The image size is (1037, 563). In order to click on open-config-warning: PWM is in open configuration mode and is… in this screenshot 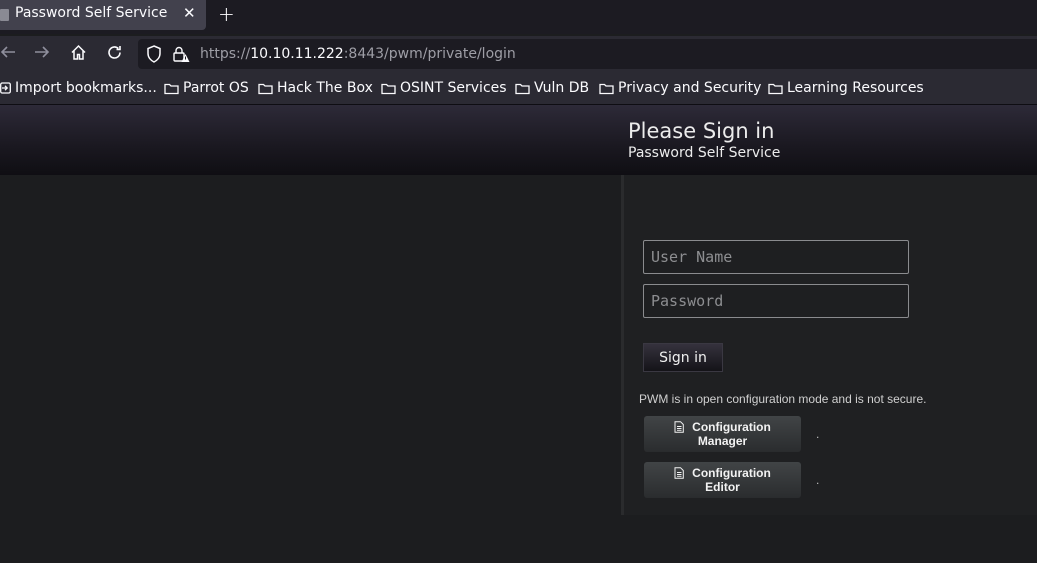, I will do `click(783, 399)`.